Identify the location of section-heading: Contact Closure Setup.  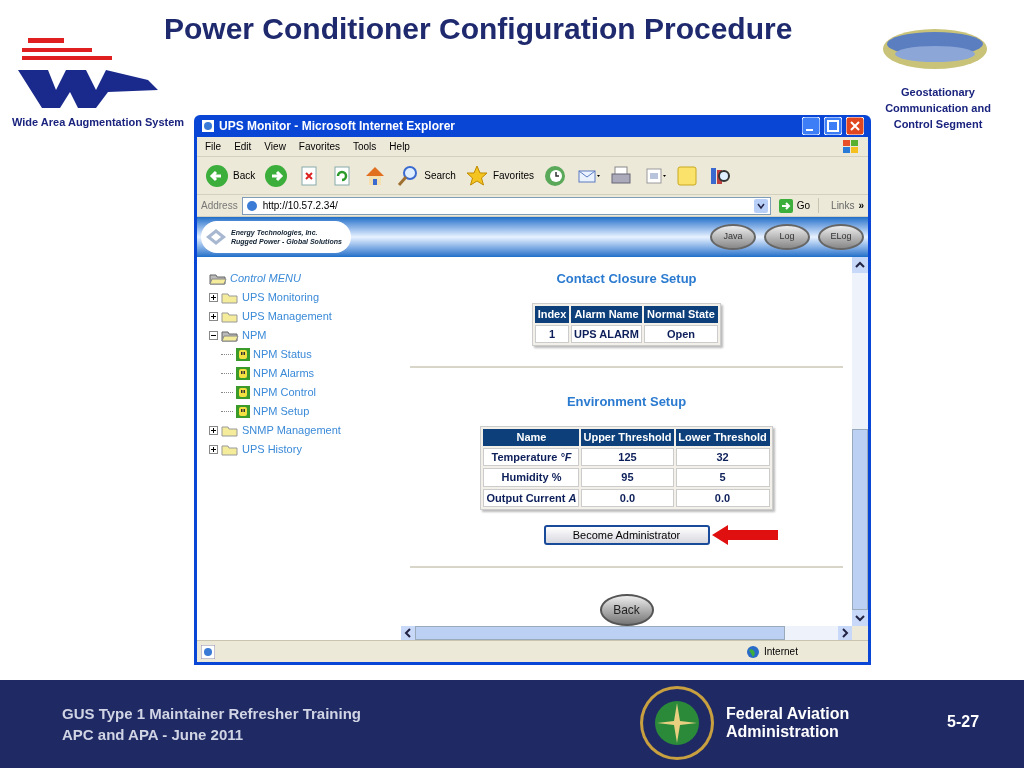
(626, 279).